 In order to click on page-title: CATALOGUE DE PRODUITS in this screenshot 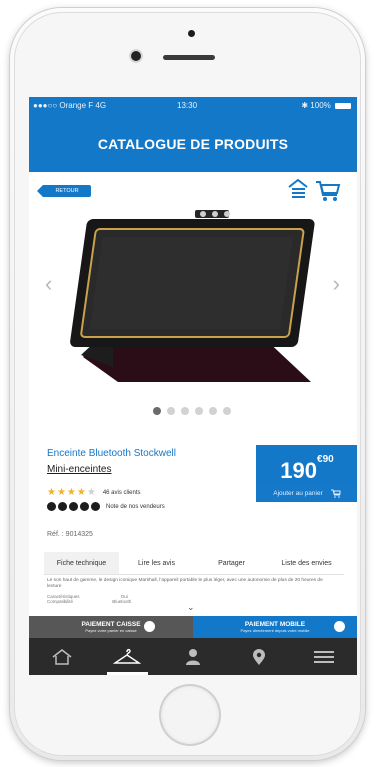, I will do `click(193, 143)`.